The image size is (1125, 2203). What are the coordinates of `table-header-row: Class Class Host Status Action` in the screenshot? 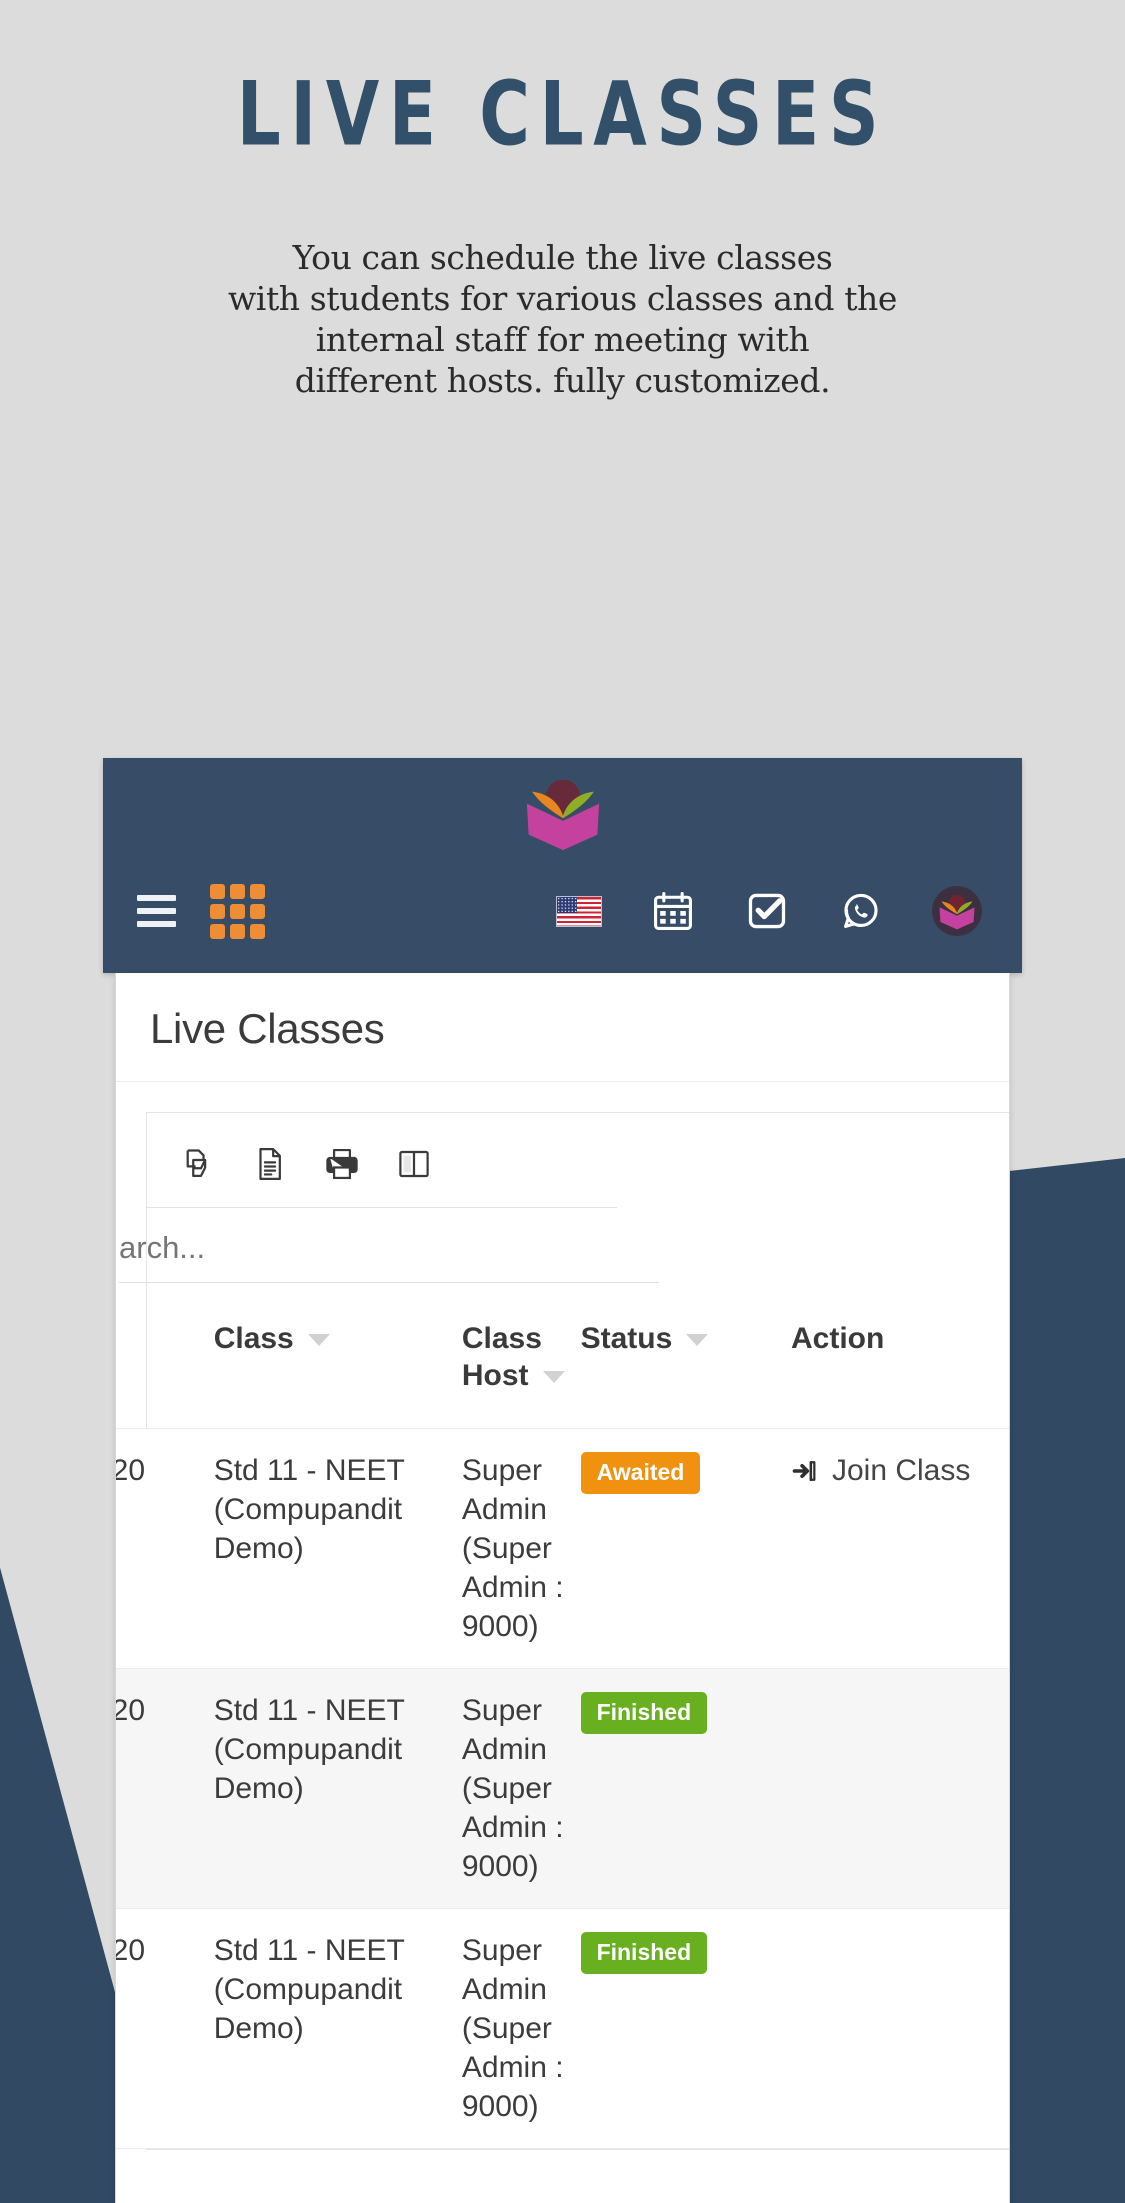 It's located at (562, 1356).